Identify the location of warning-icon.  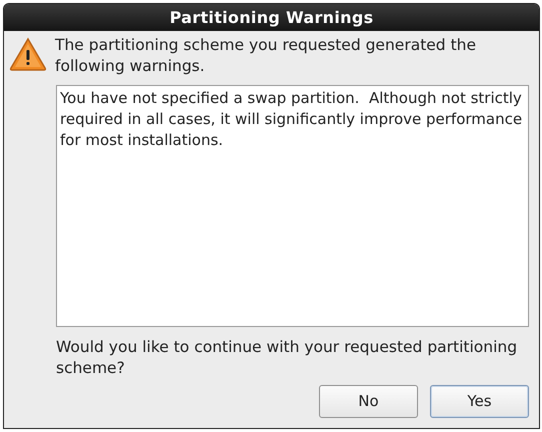
(28, 54).